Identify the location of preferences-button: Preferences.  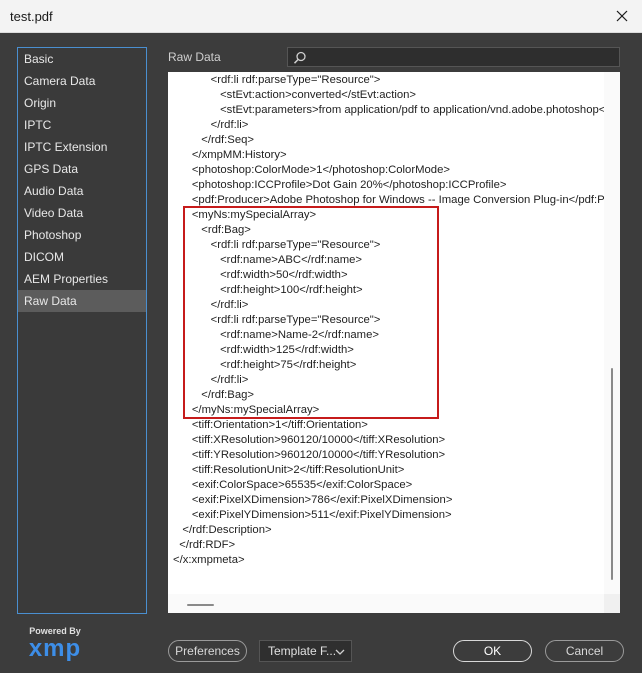
(207, 651).